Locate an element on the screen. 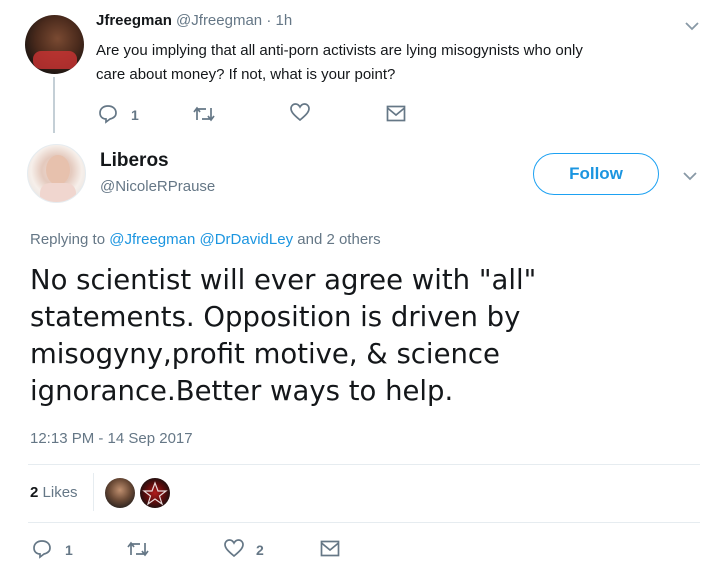 Image resolution: width=718 pixels, height=570 pixels. reply-author-handle: @Jfreegman is located at coordinates (219, 20).